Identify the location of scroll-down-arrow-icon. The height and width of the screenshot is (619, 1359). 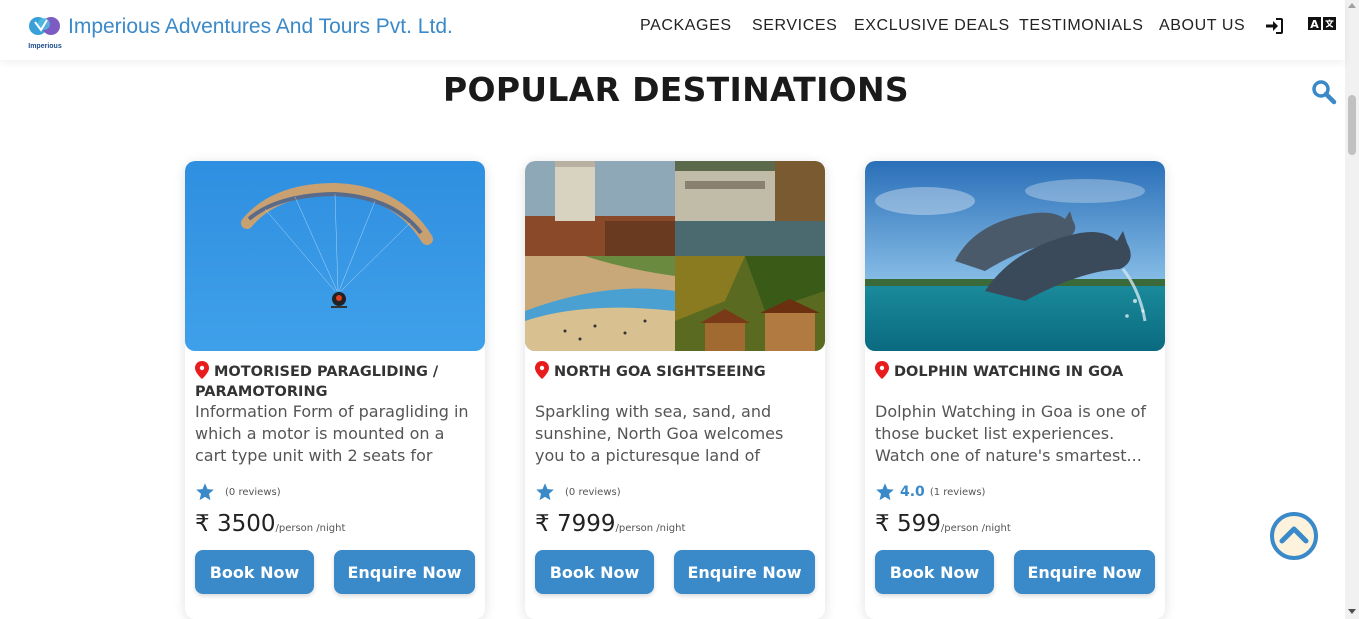
(1352, 611).